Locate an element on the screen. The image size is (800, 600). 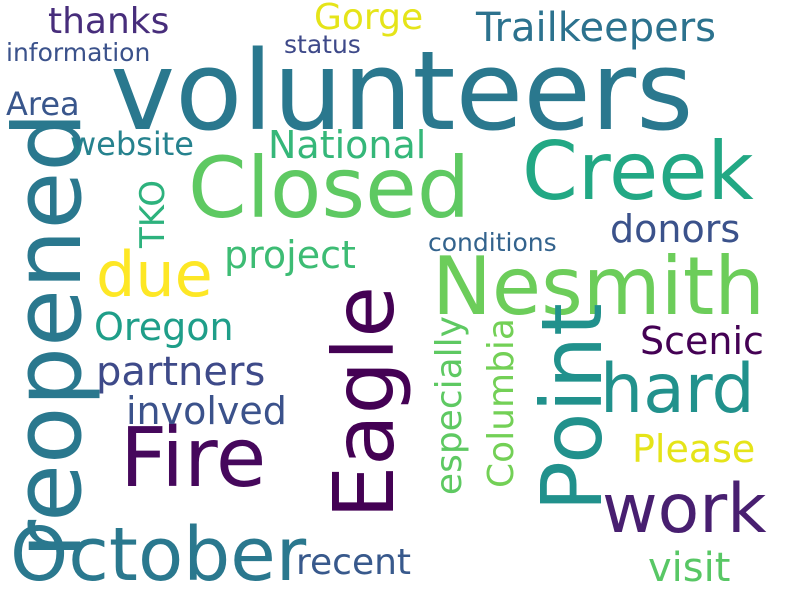
word-visit: visit is located at coordinates (689, 568).